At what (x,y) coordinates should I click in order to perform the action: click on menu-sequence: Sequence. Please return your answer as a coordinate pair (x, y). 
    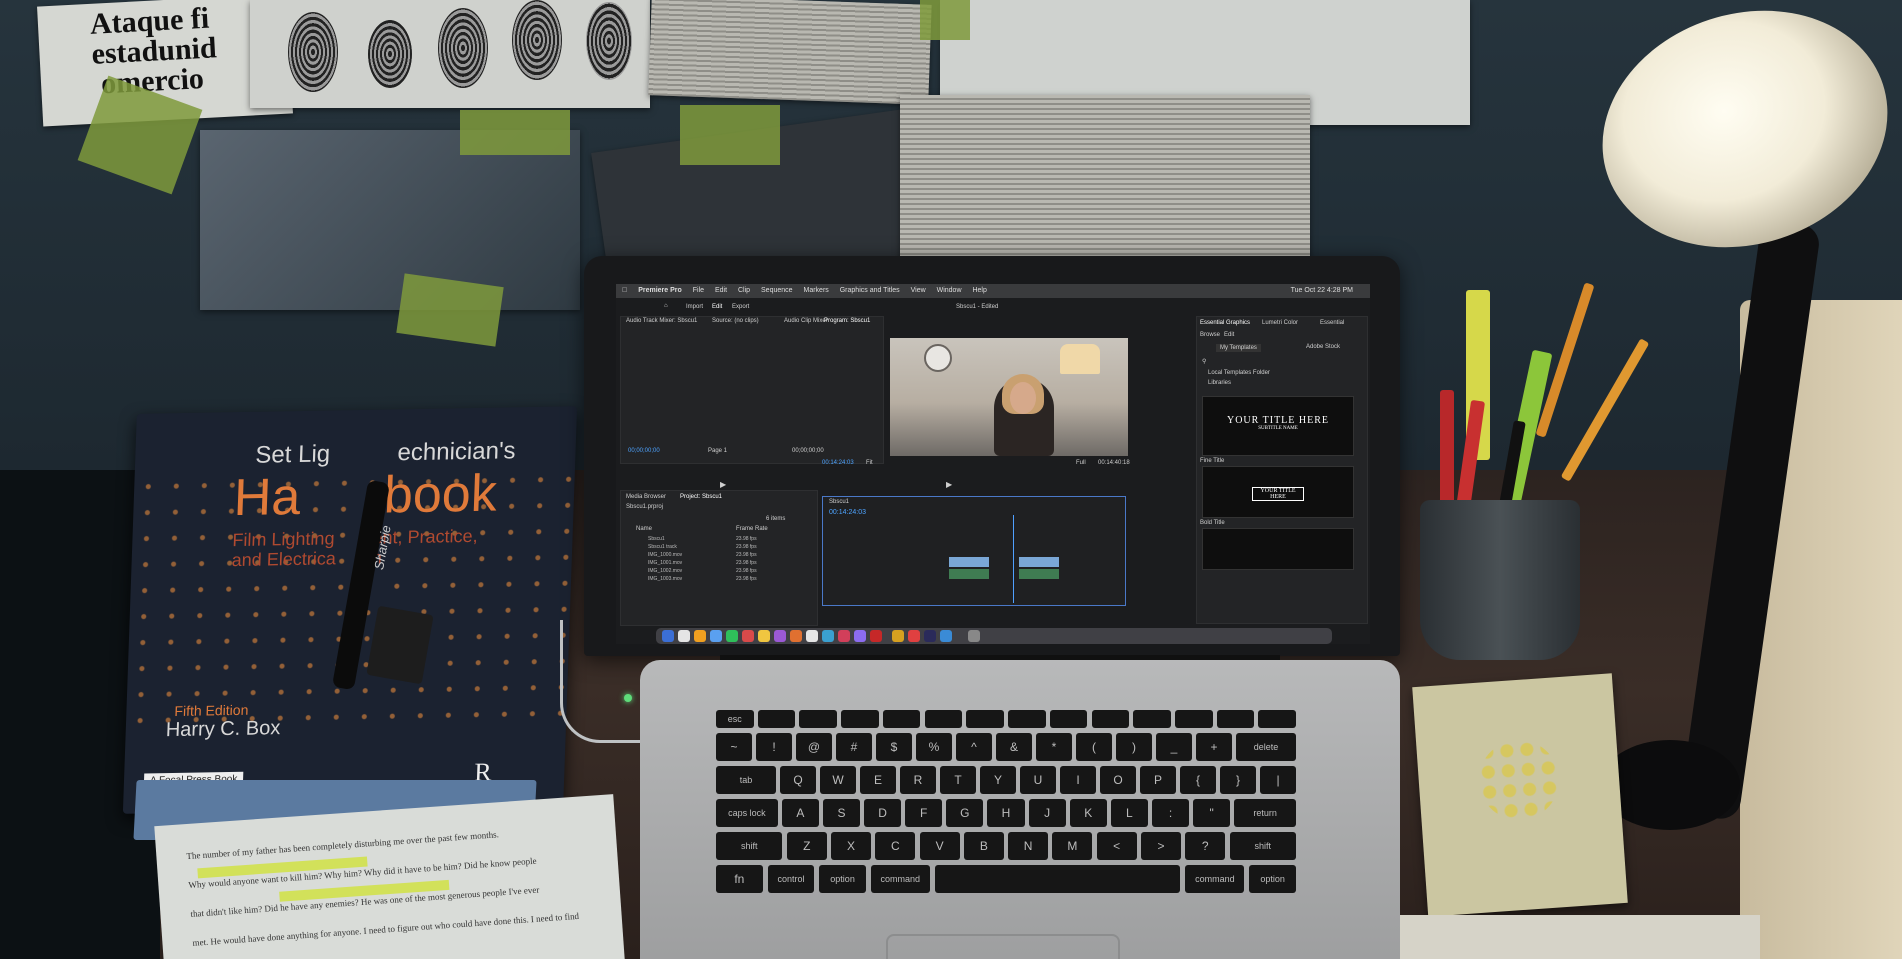
    Looking at the image, I should click on (777, 290).